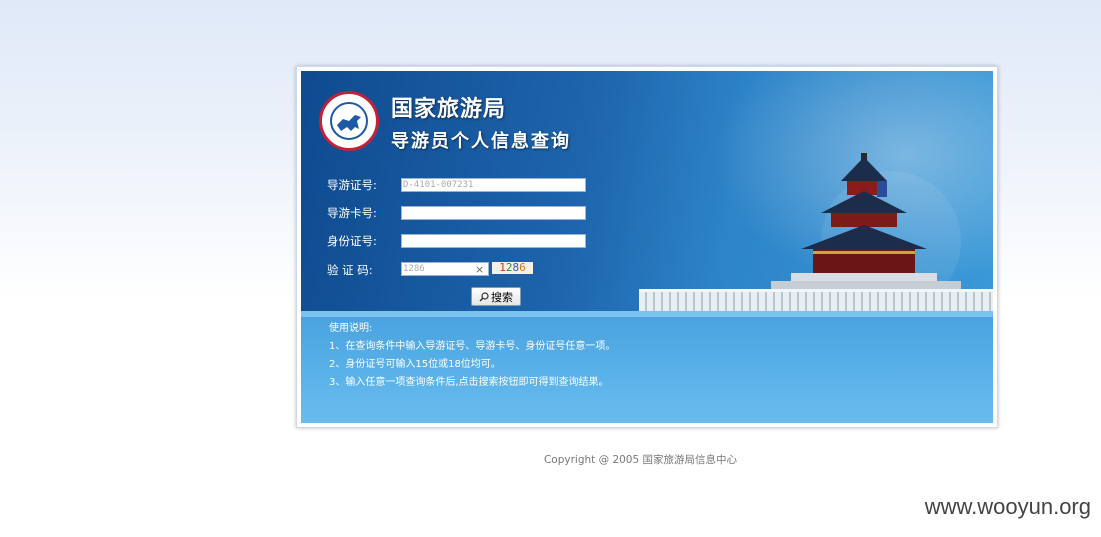 The image size is (1101, 537). I want to click on horse-emblem-icon, so click(349, 121).